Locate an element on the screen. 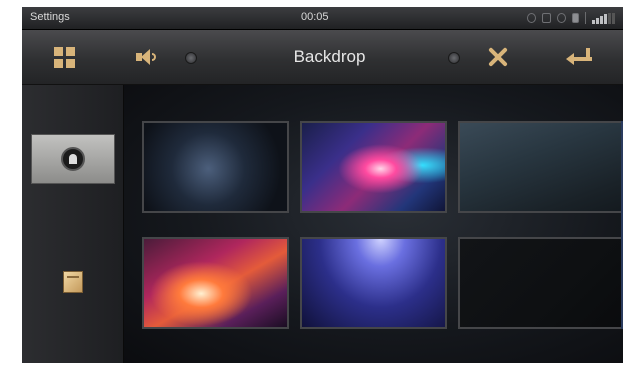 The height and width of the screenshot is (366, 623). main-menu-button is located at coordinates (64, 57).